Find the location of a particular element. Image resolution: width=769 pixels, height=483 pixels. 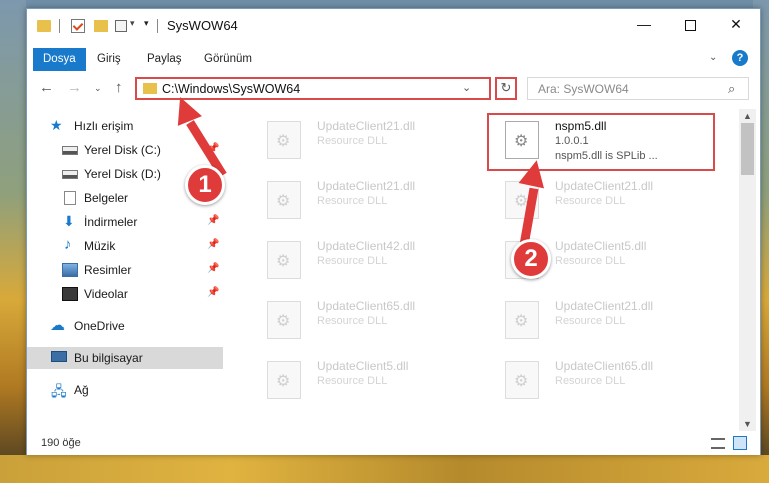

step-badge-1: 1 is located at coordinates (205, 185).